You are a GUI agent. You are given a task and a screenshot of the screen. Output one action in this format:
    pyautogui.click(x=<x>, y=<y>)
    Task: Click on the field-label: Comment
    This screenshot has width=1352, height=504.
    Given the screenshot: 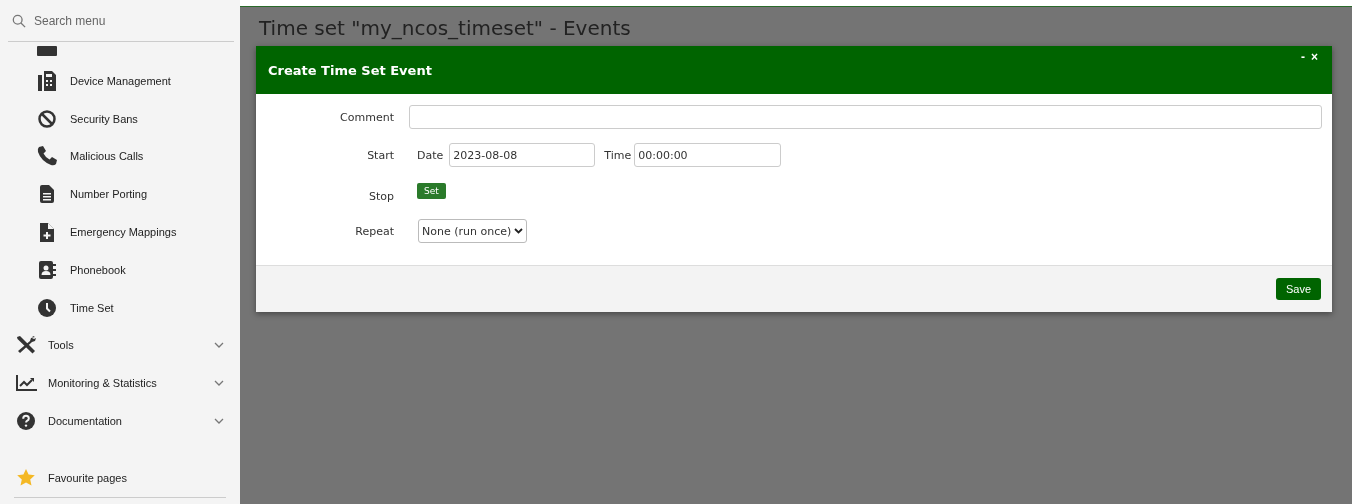 What is the action you would take?
    pyautogui.click(x=367, y=117)
    